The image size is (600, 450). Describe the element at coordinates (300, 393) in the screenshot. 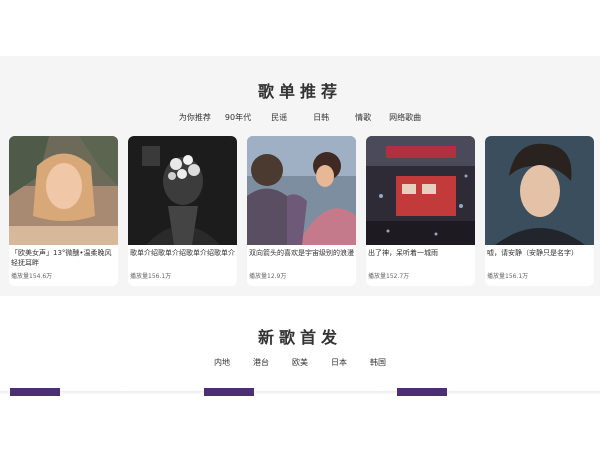

I see `divider` at that location.